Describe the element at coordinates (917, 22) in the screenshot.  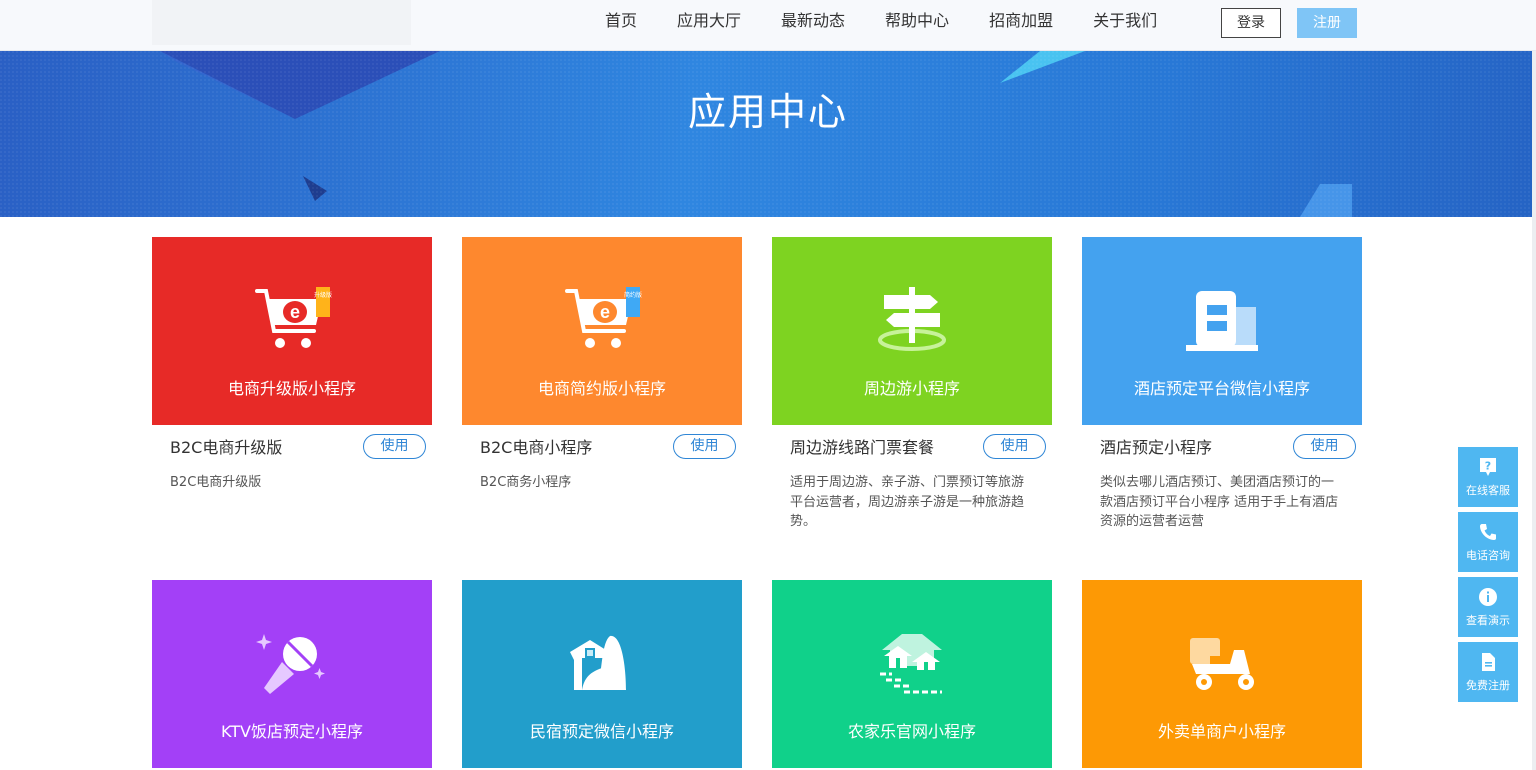
I see `nav-help: 帮助中心` at that location.